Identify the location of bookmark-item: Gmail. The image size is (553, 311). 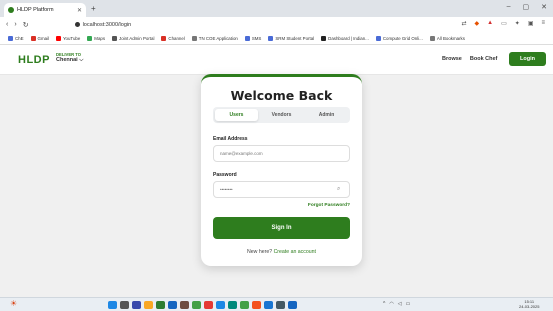
(39, 38).